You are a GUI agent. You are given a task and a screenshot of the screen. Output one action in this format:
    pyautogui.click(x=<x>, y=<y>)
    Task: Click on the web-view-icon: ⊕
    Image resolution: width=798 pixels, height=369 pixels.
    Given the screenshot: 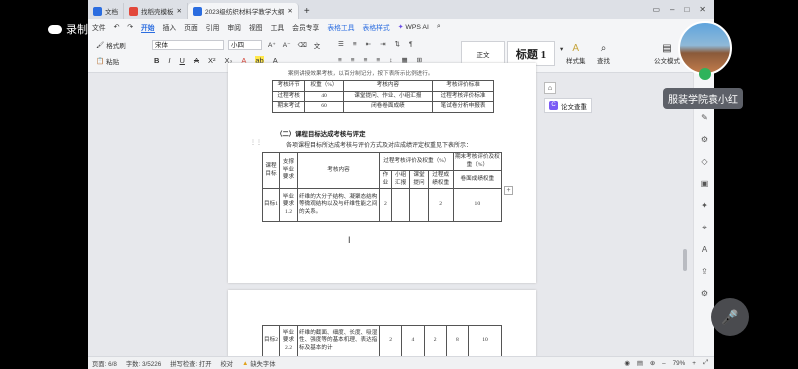 What is the action you would take?
    pyautogui.click(x=652, y=363)
    